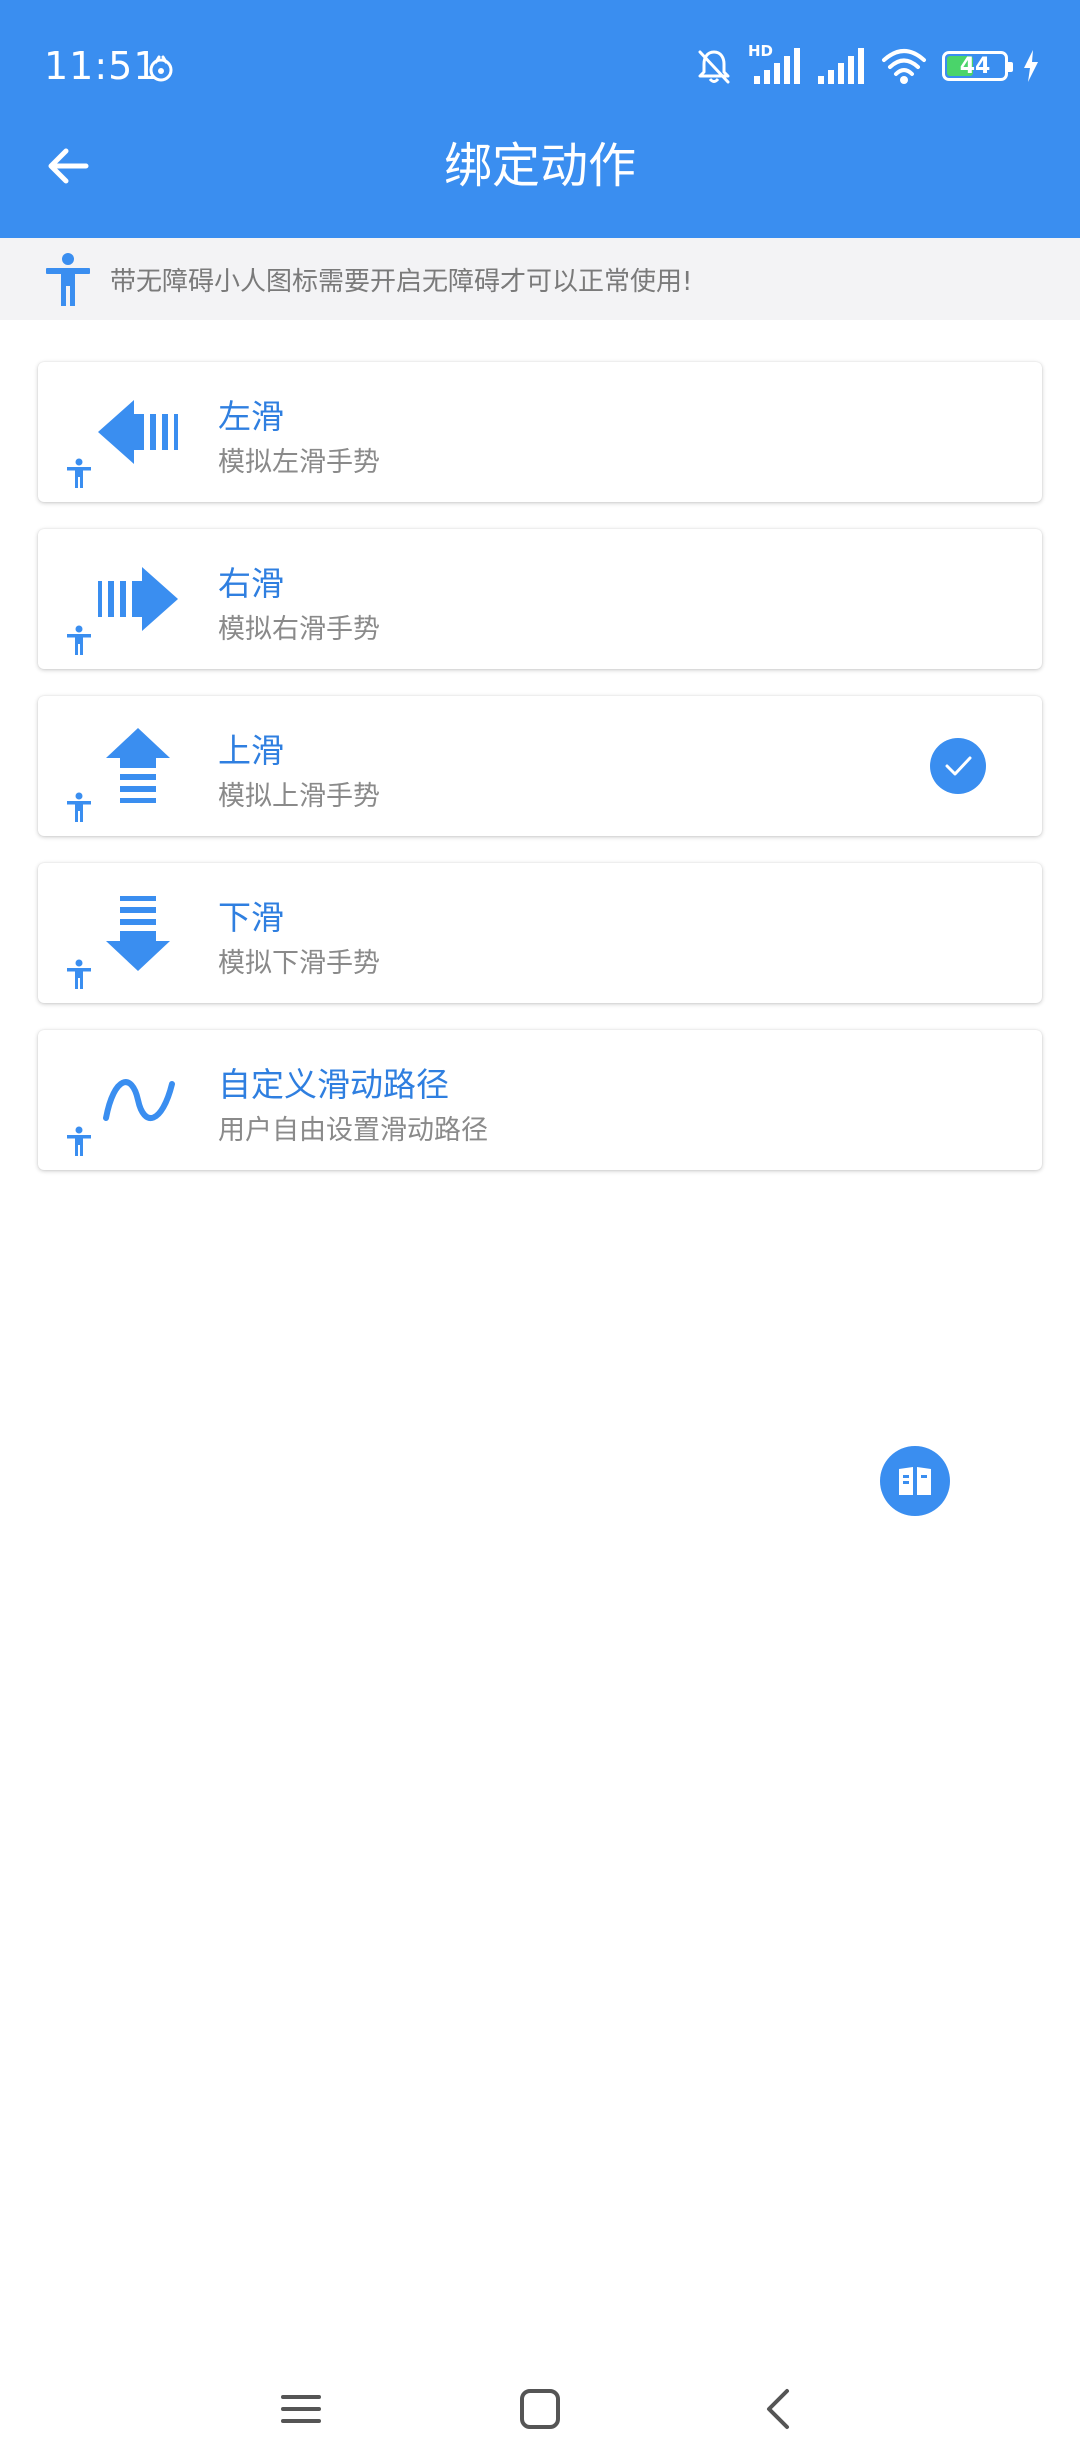  I want to click on back-chevron-icon, so click(778, 2409).